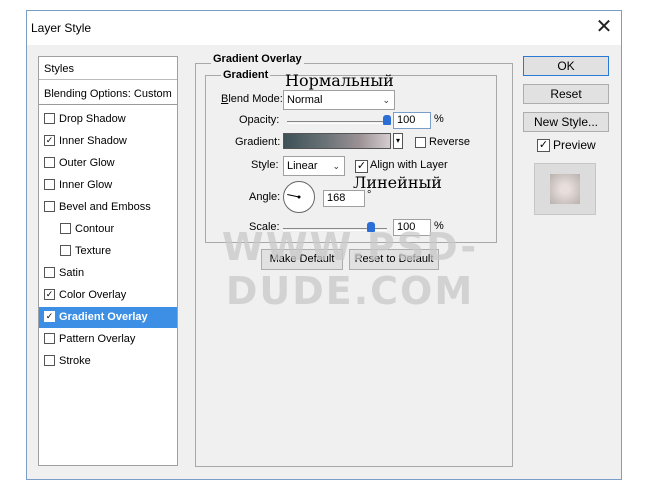 The height and width of the screenshot is (496, 650). I want to click on style-item-inner-shadow: ✓ Inner Shadow, so click(108, 141).